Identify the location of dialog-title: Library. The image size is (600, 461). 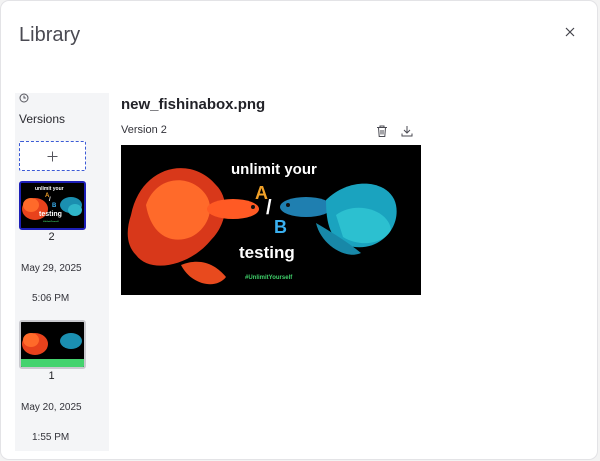
(50, 35).